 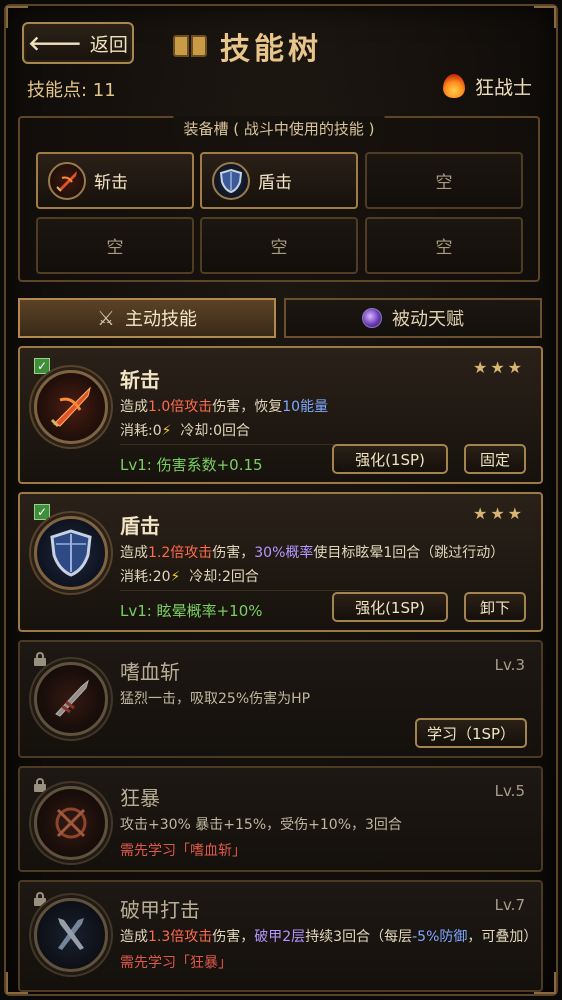 I want to click on equip-slot-1: 斩击, so click(x=115, y=180).